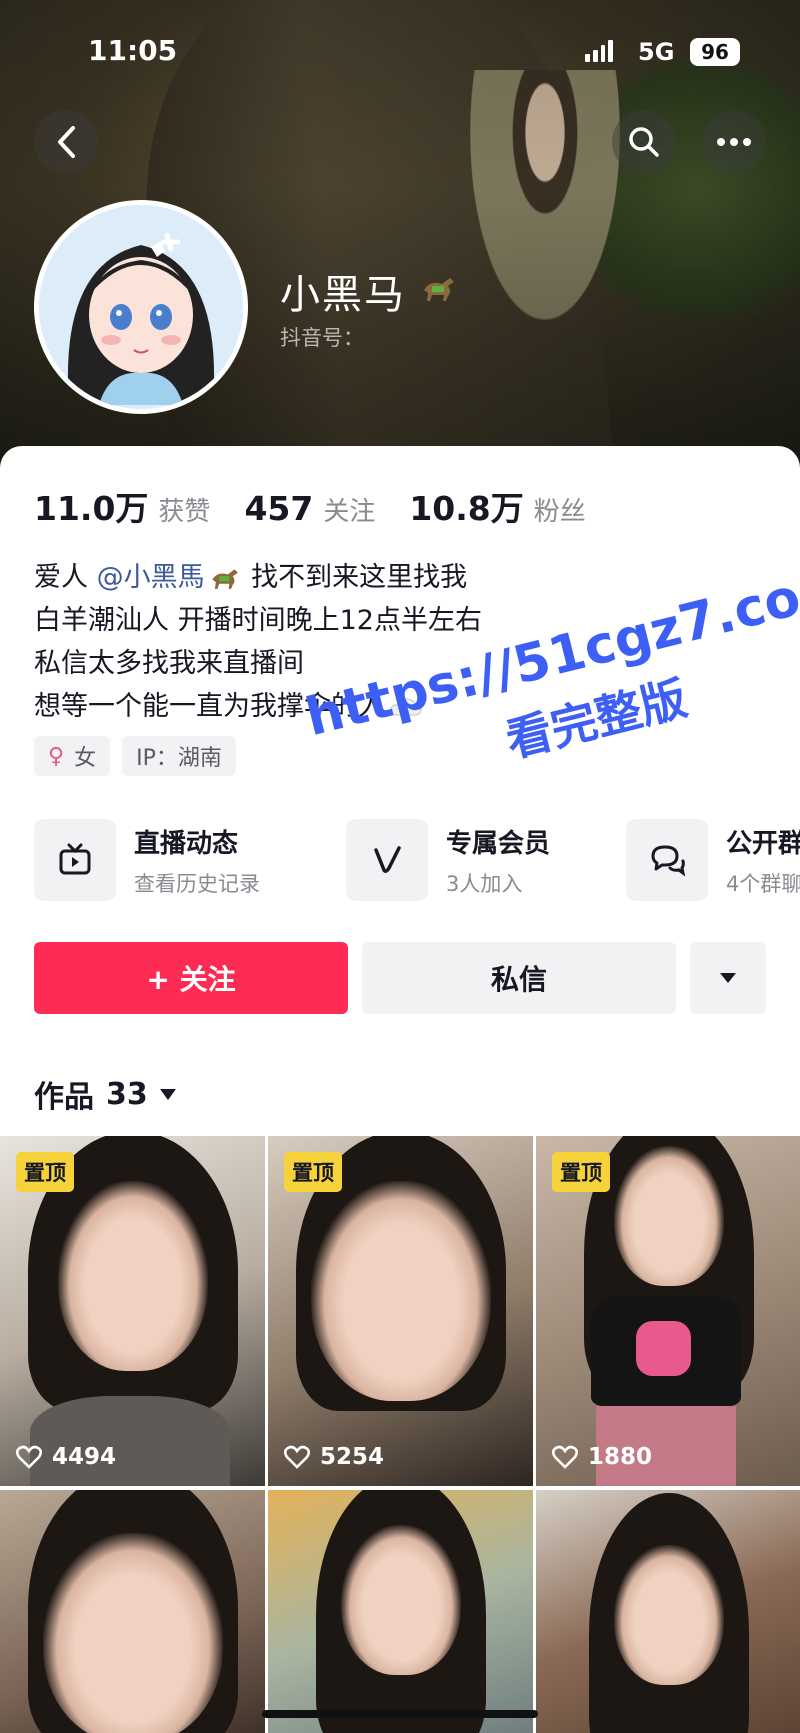 Image resolution: width=800 pixels, height=1733 pixels. I want to click on bio-line-1: 爱人 @小黑馬 找不到来这里找我, so click(258, 577).